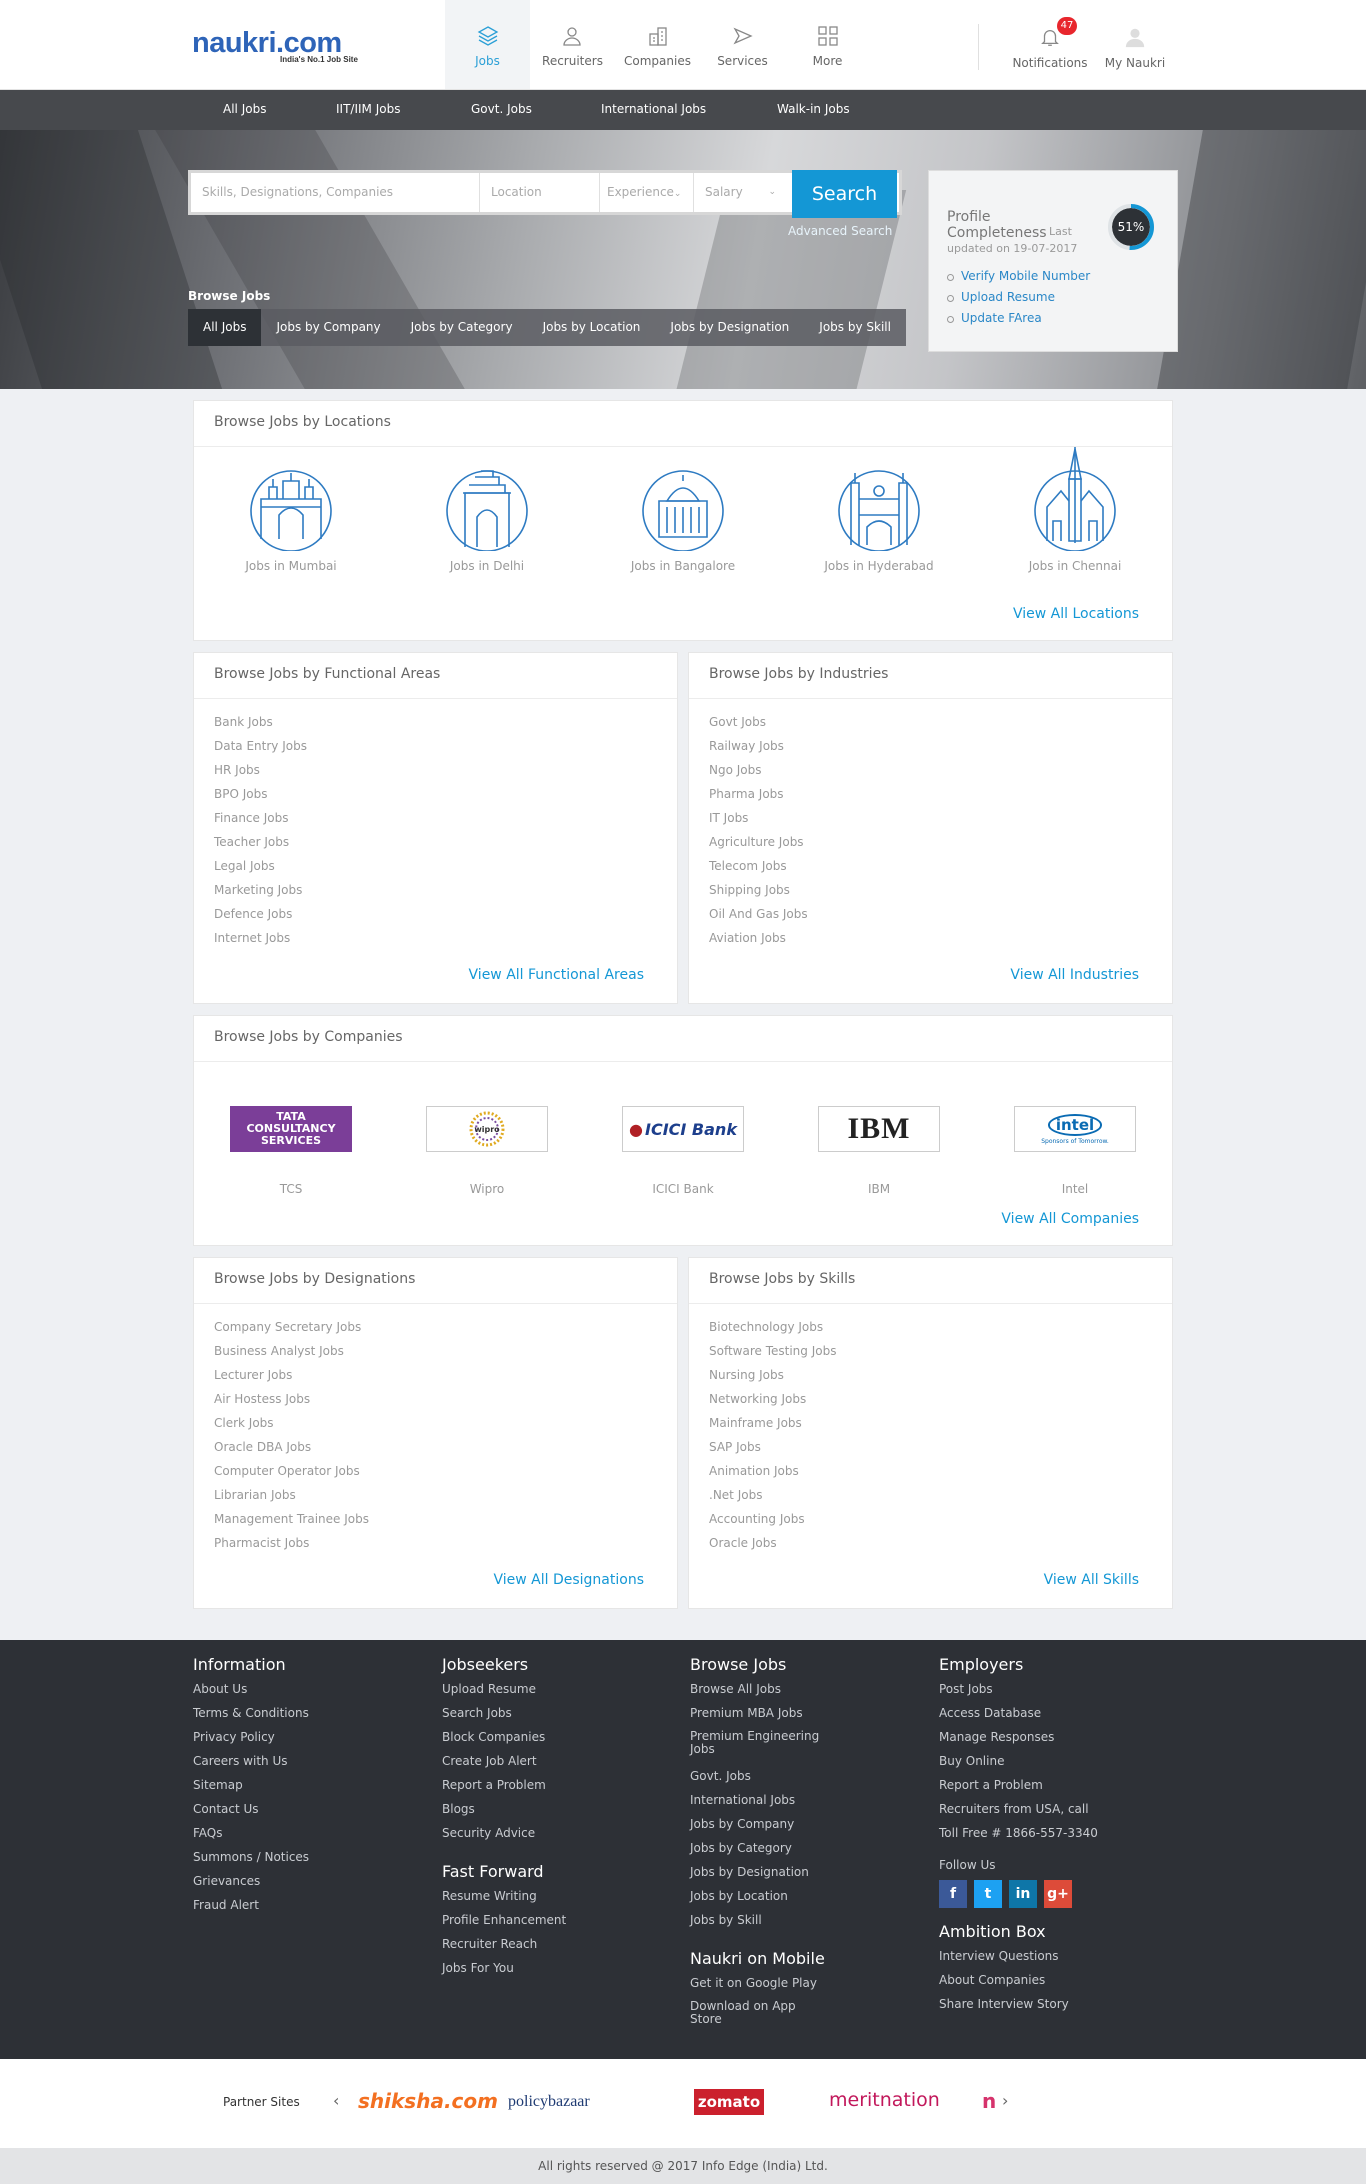  What do you see at coordinates (435, 1500) in the screenshot?
I see `list-item: Librarian Jobs` at bounding box center [435, 1500].